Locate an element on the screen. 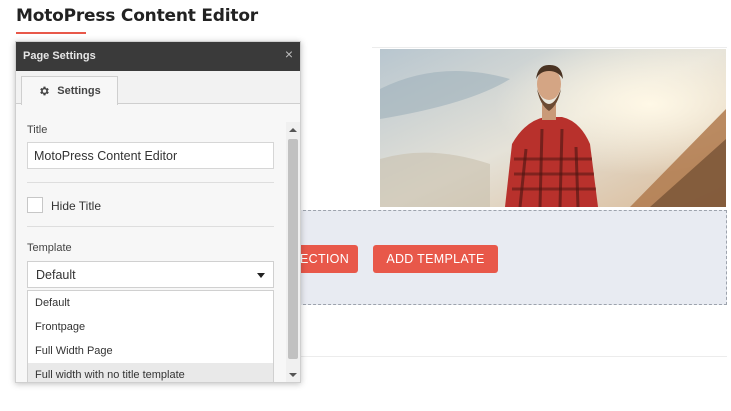 Image resolution: width=731 pixels, height=411 pixels. template-option-full-width-no-title: Full width with no title template is located at coordinates (150, 372).